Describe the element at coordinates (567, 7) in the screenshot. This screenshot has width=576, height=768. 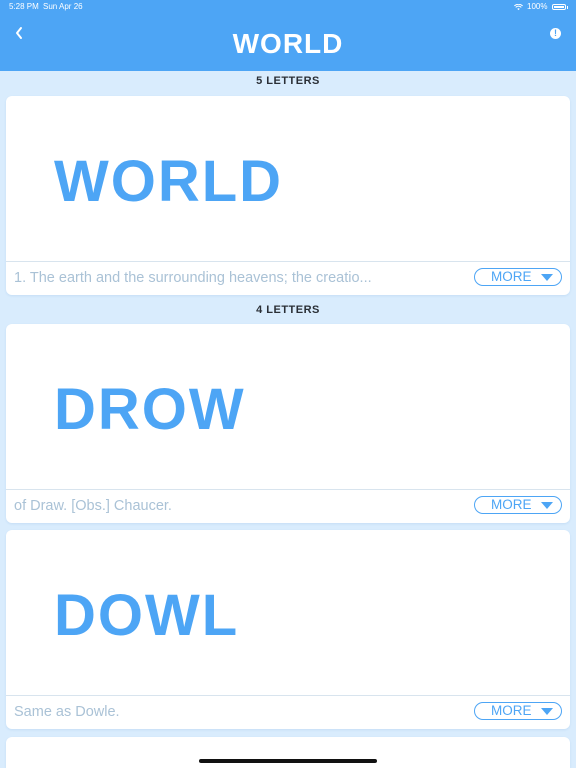
I see `battery-tip` at that location.